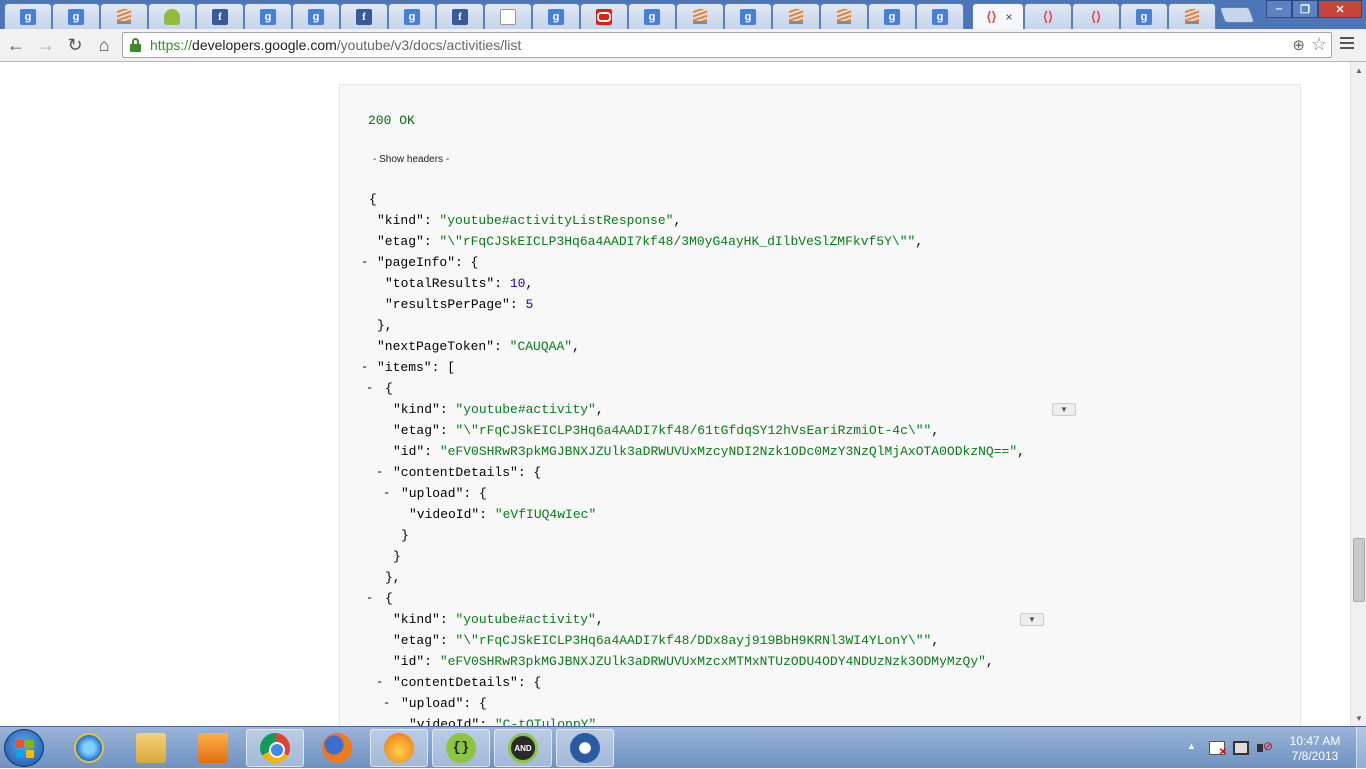 The width and height of the screenshot is (1366, 769). What do you see at coordinates (459, 304) in the screenshot?
I see `json-line: "resultsPerPage": 5` at bounding box center [459, 304].